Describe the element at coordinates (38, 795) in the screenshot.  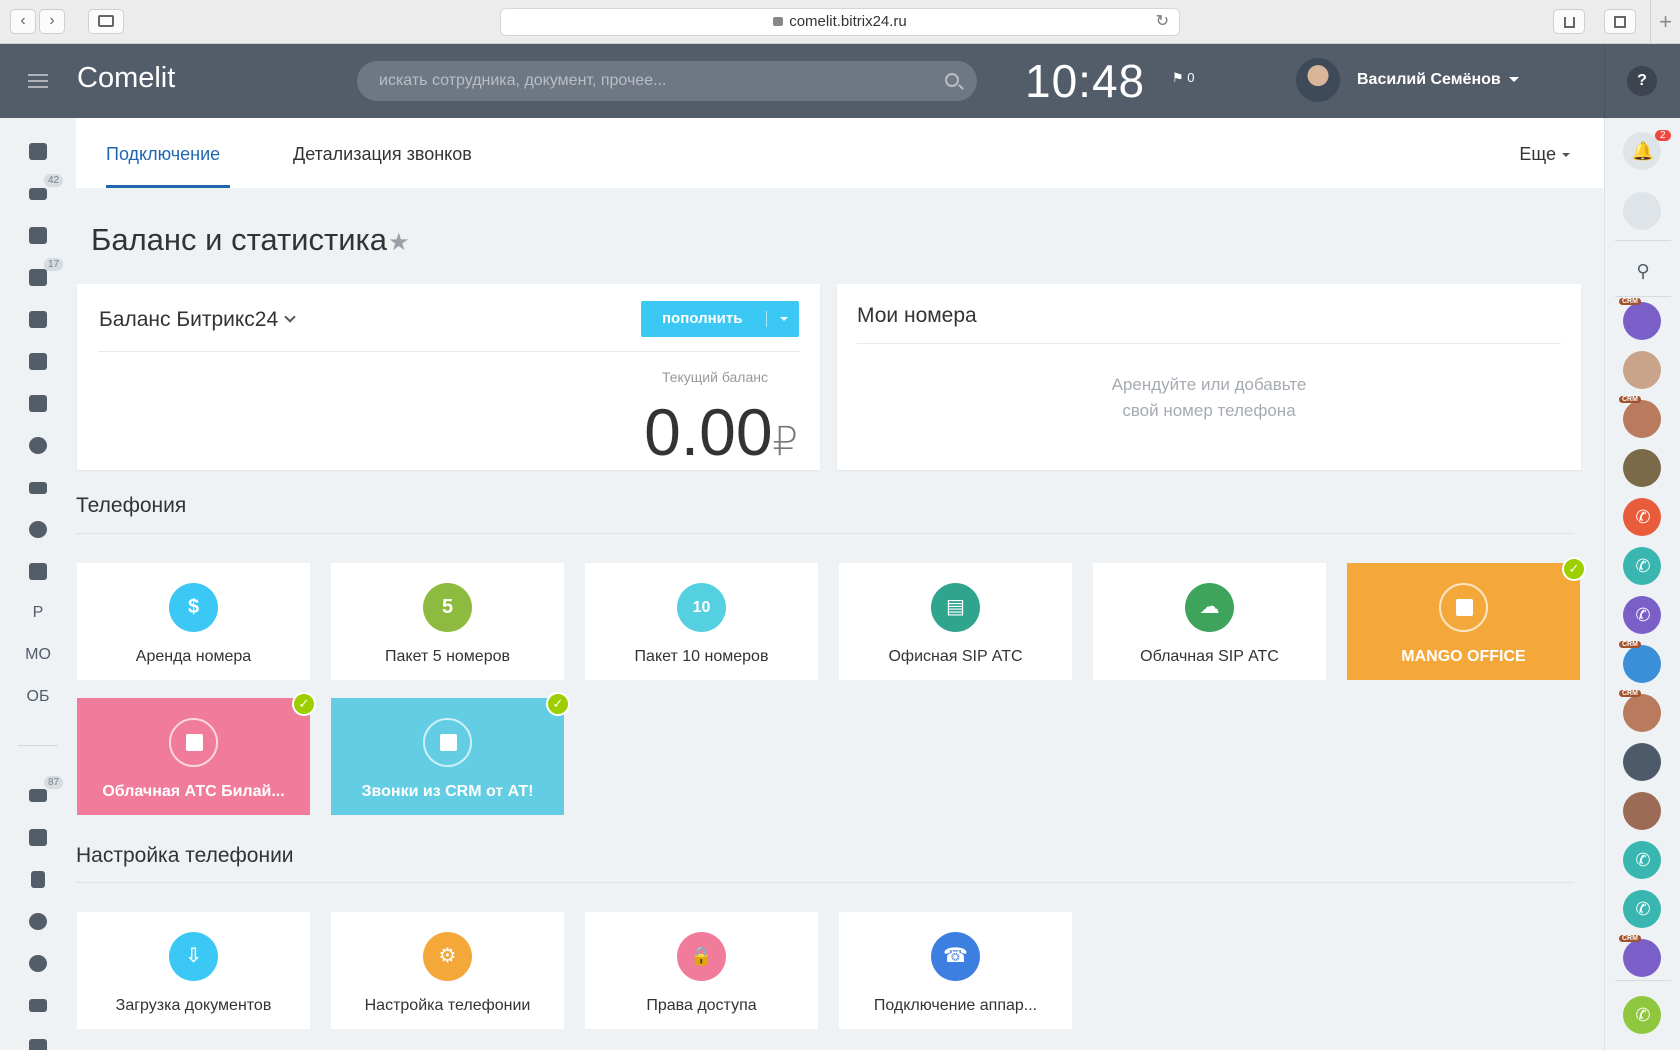
I see `sidebar-item-mail: 87` at that location.